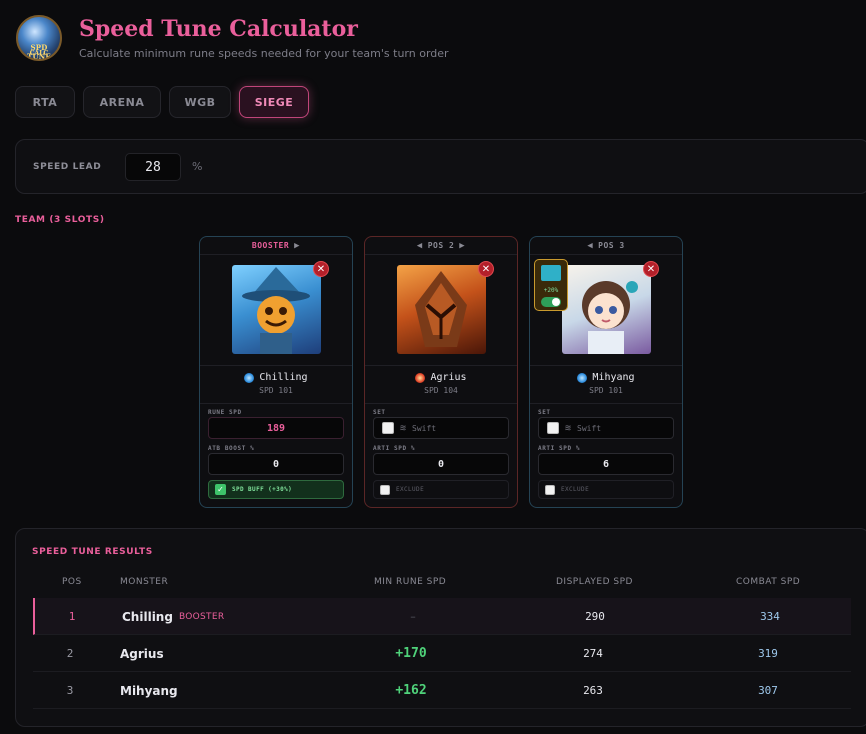 This screenshot has height=734, width=866. Describe the element at coordinates (768, 582) in the screenshot. I see `col-combat-spd: COMBAT SPD` at that location.